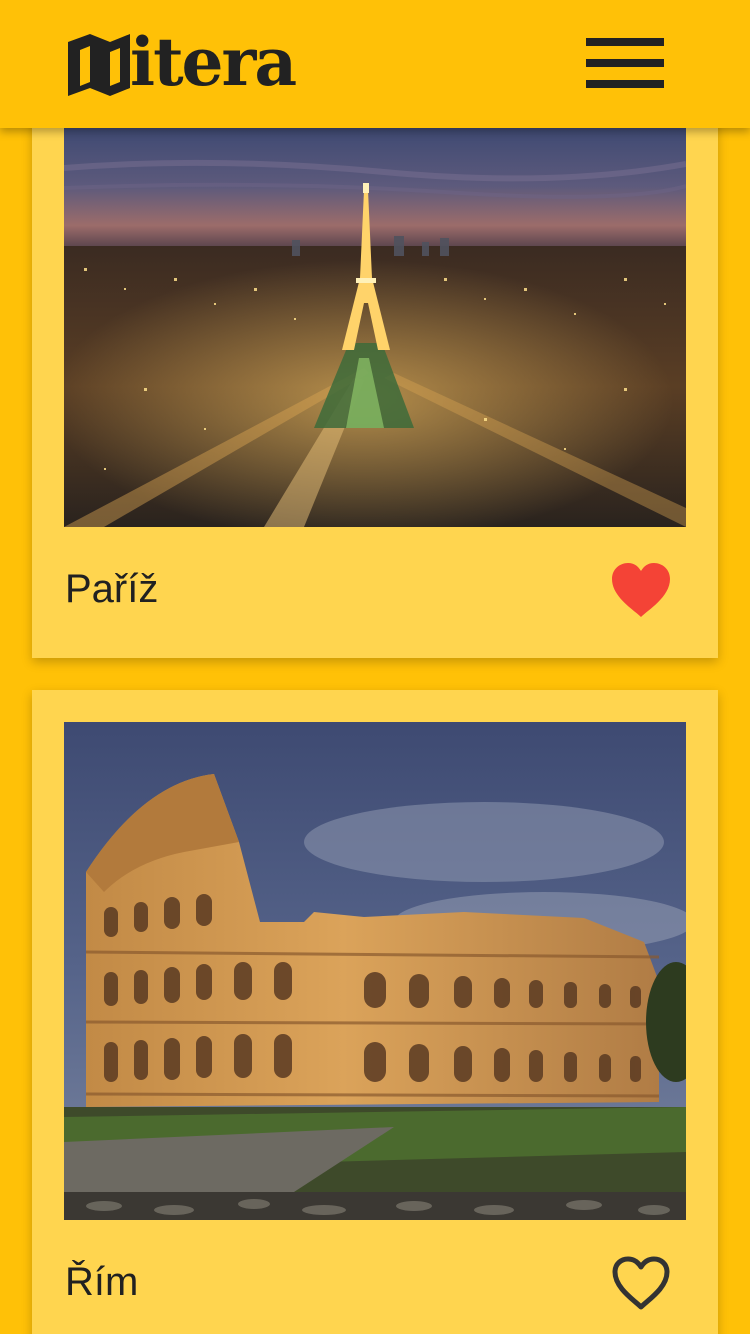 The height and width of the screenshot is (1334, 750). What do you see at coordinates (641, 590) in the screenshot?
I see `heart-filled-icon` at bounding box center [641, 590].